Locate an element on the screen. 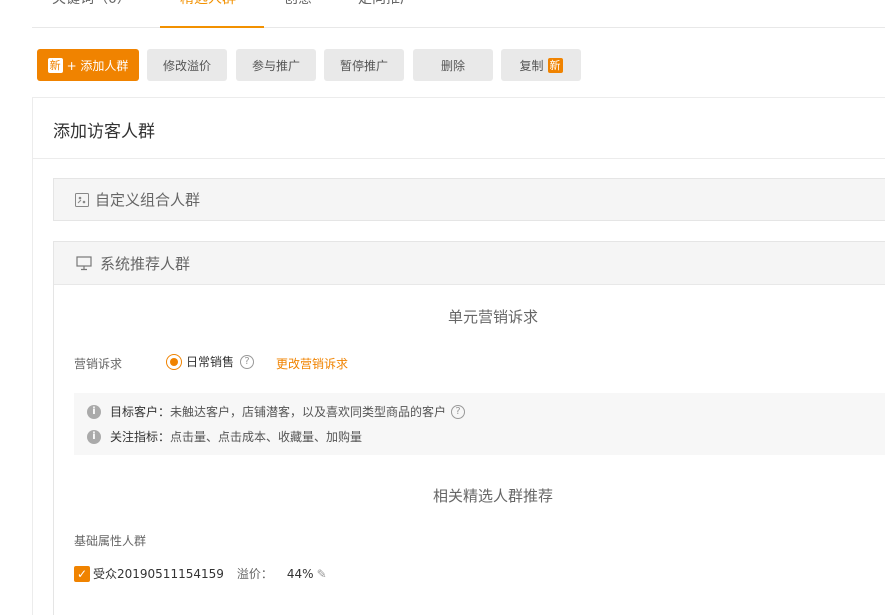 This screenshot has height=615, width=885. premium-value: 44% is located at coordinates (300, 573).